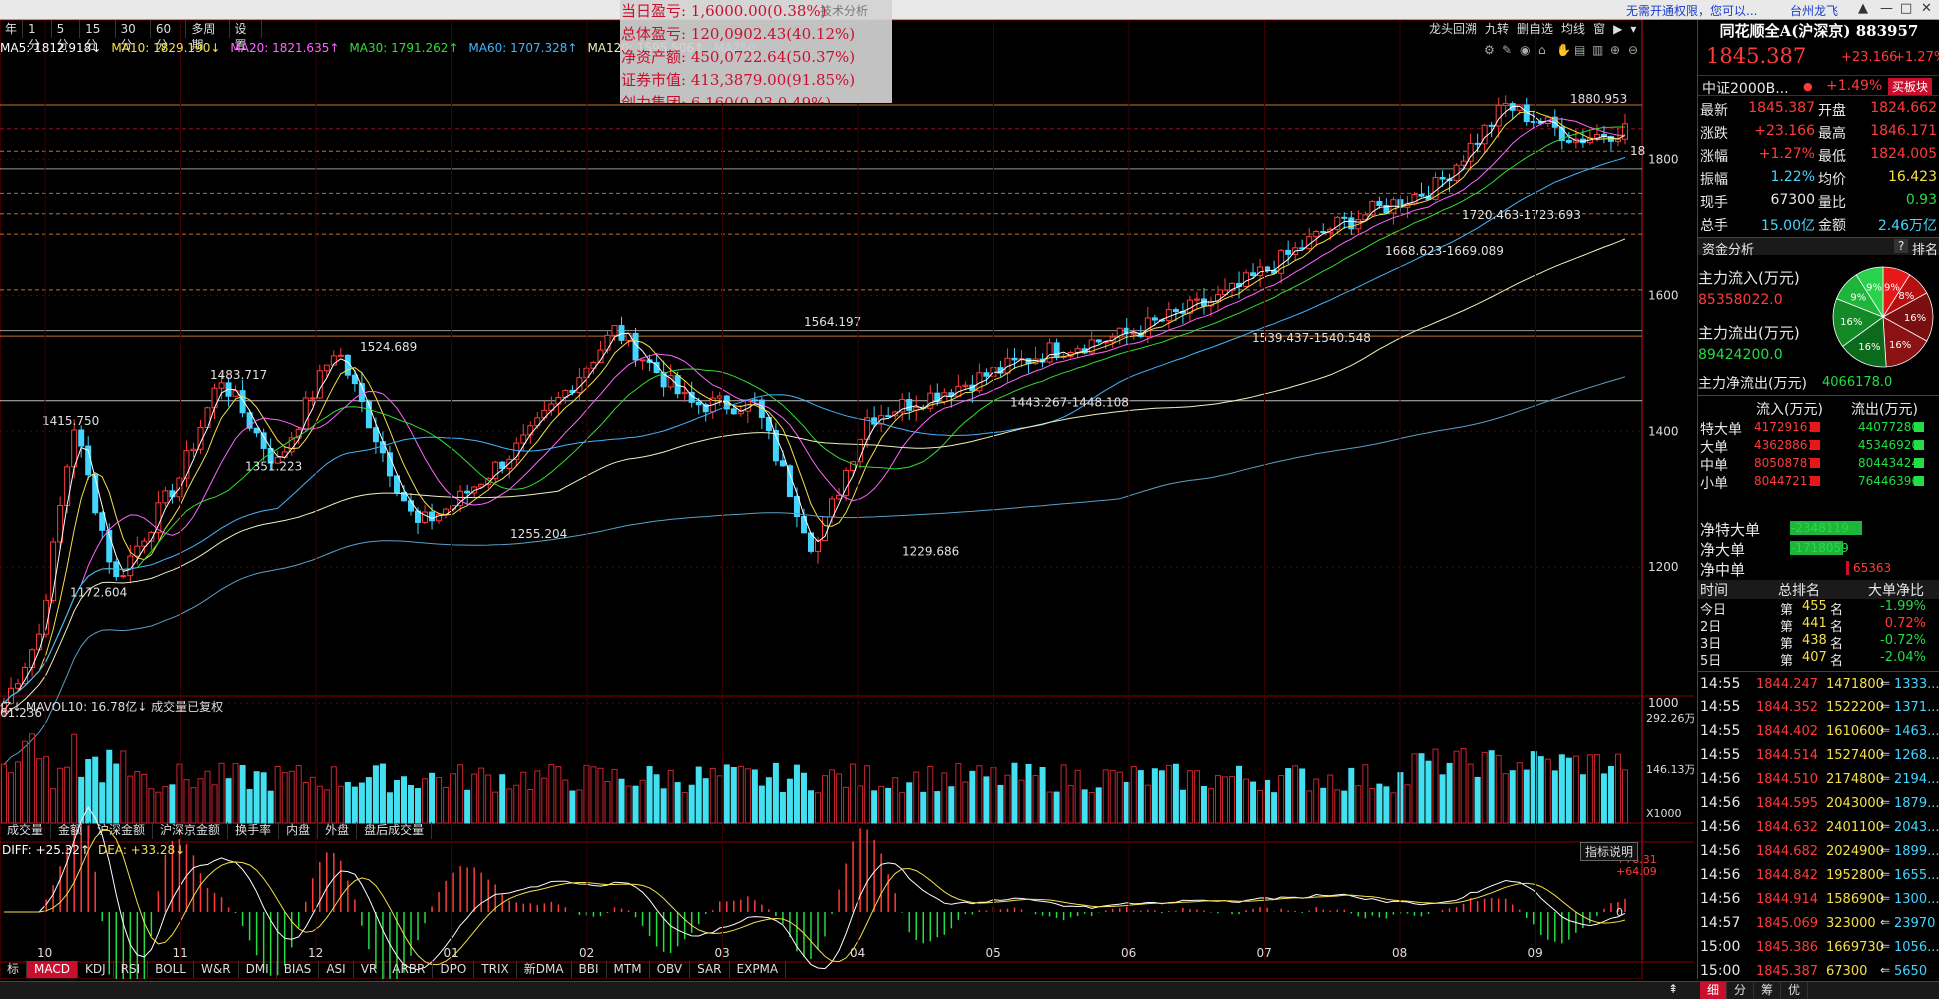 This screenshot has width=1939, height=999. What do you see at coordinates (1507, 50) in the screenshot?
I see `chart-tool-icon: ✎` at bounding box center [1507, 50].